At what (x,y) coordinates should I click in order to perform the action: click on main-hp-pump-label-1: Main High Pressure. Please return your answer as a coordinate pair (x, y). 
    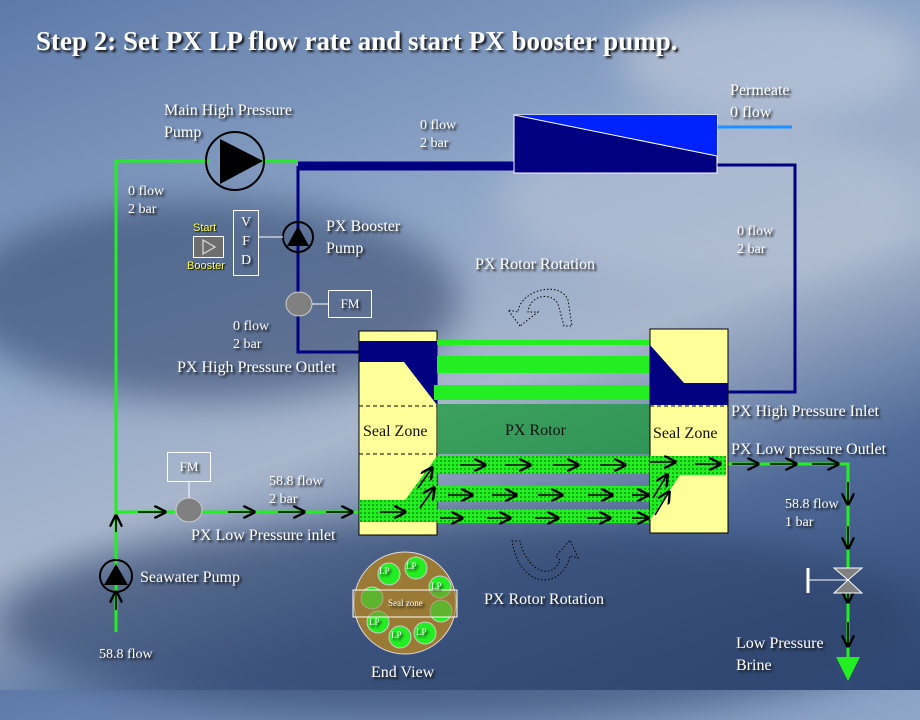
    Looking at the image, I should click on (228, 110).